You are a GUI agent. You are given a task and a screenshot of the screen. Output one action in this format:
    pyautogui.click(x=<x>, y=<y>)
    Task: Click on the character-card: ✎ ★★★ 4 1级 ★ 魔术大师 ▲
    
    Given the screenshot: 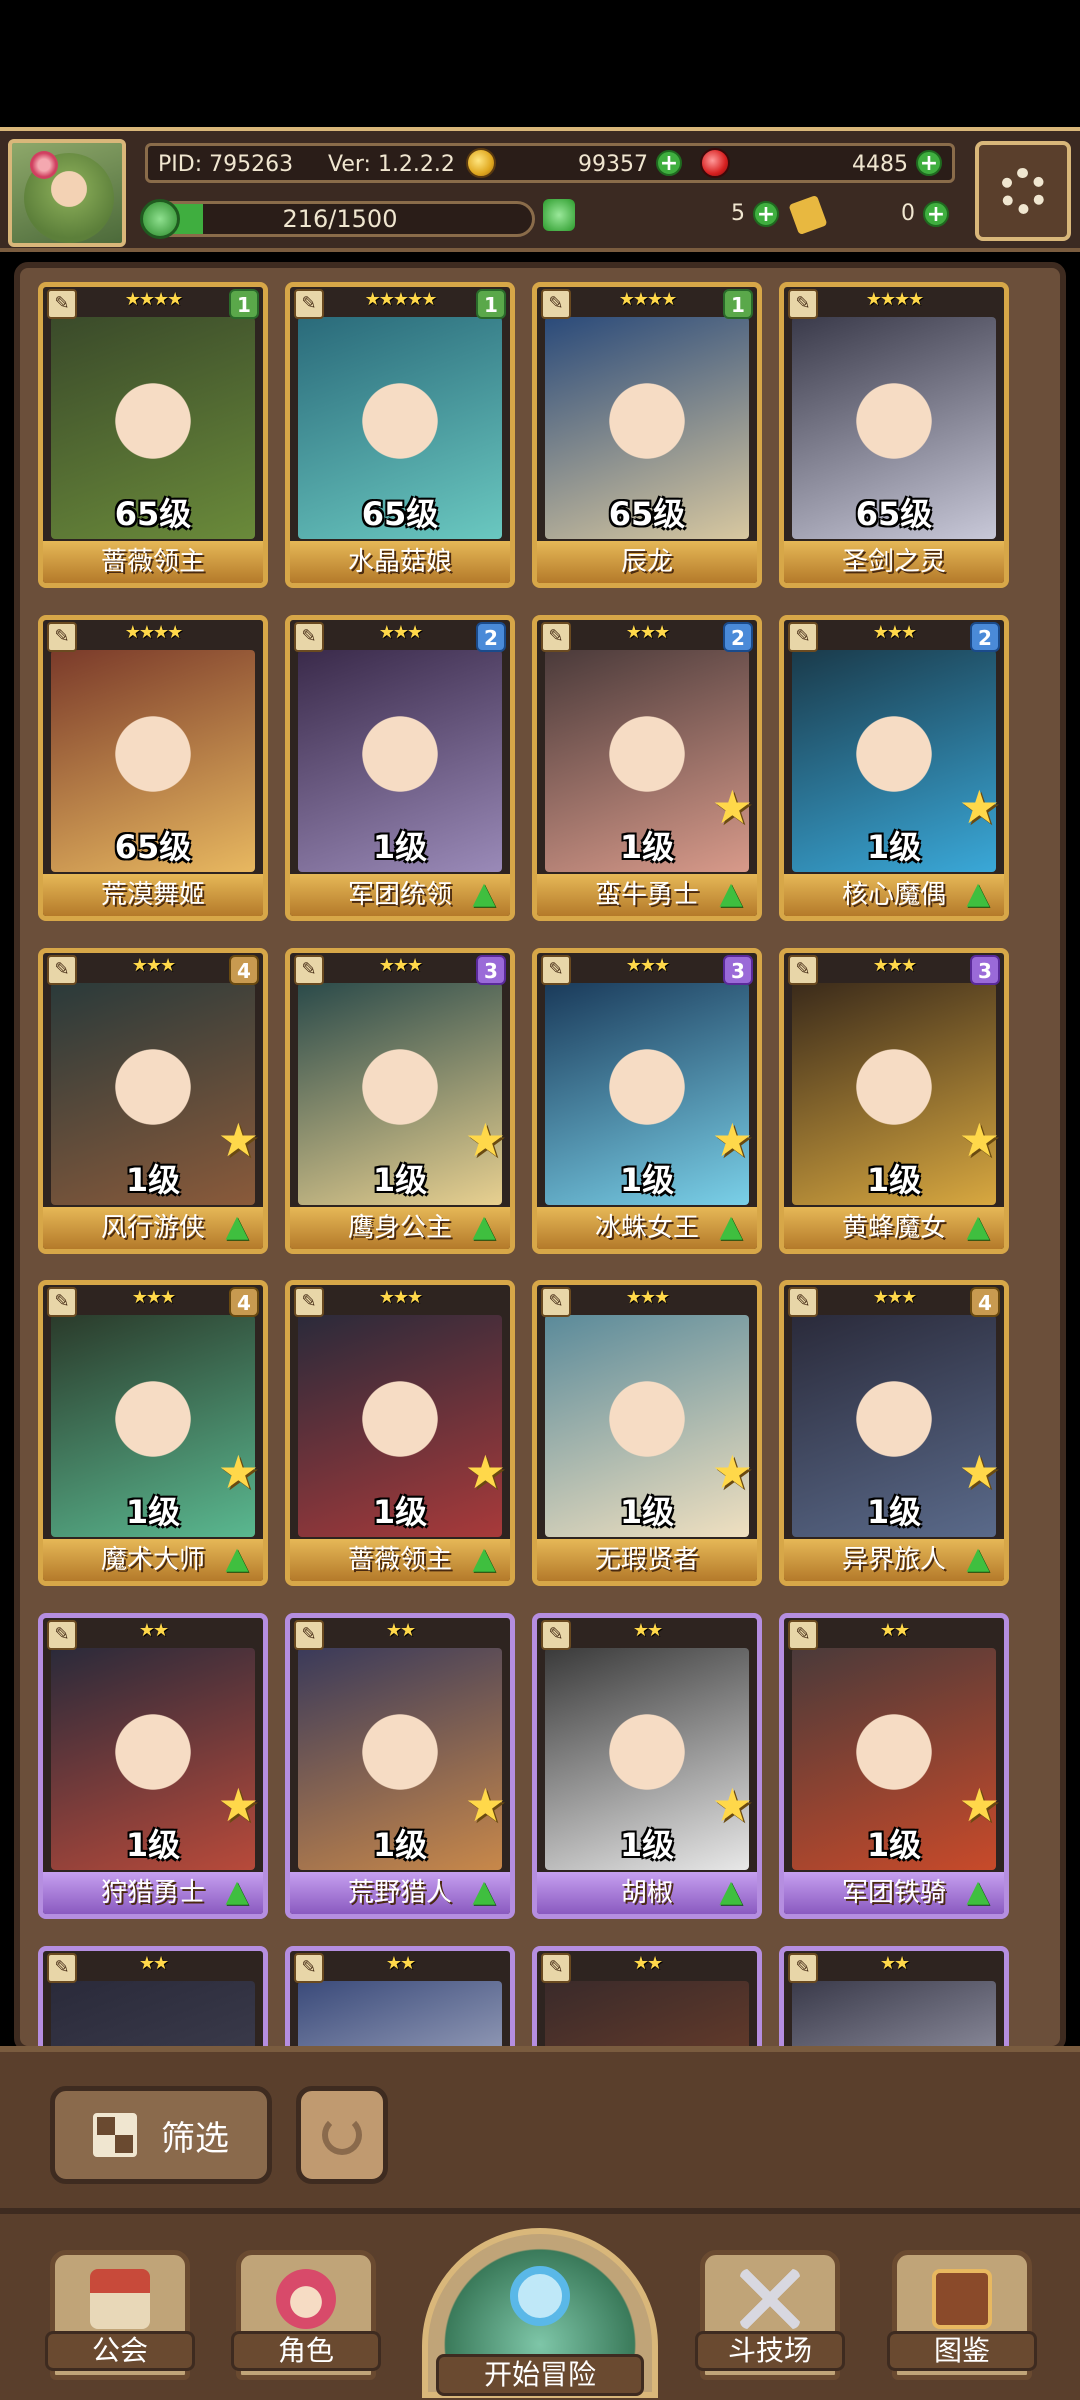 What is the action you would take?
    pyautogui.click(x=153, y=1433)
    